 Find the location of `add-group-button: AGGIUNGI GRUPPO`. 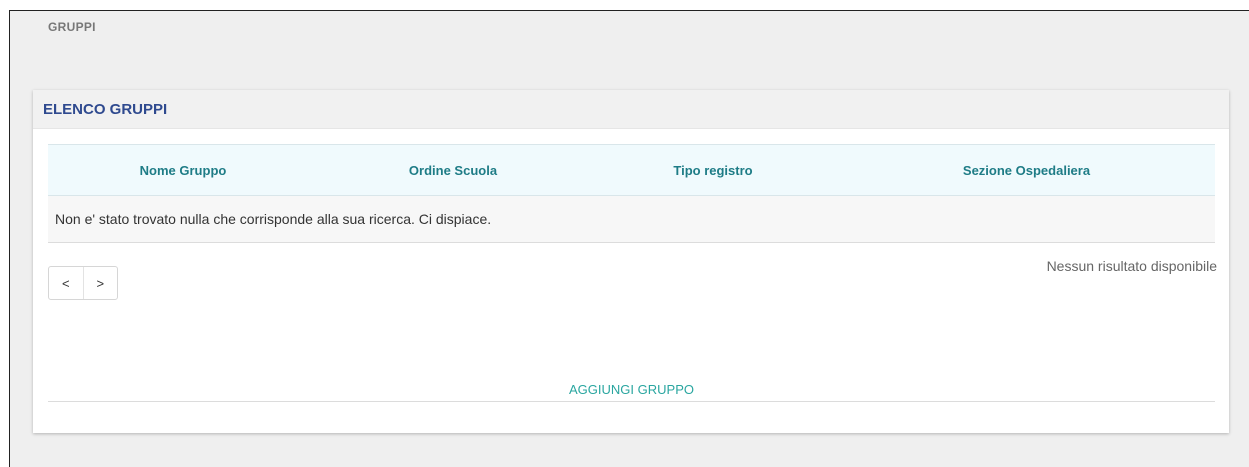

add-group-button: AGGIUNGI GRUPPO is located at coordinates (631, 389).